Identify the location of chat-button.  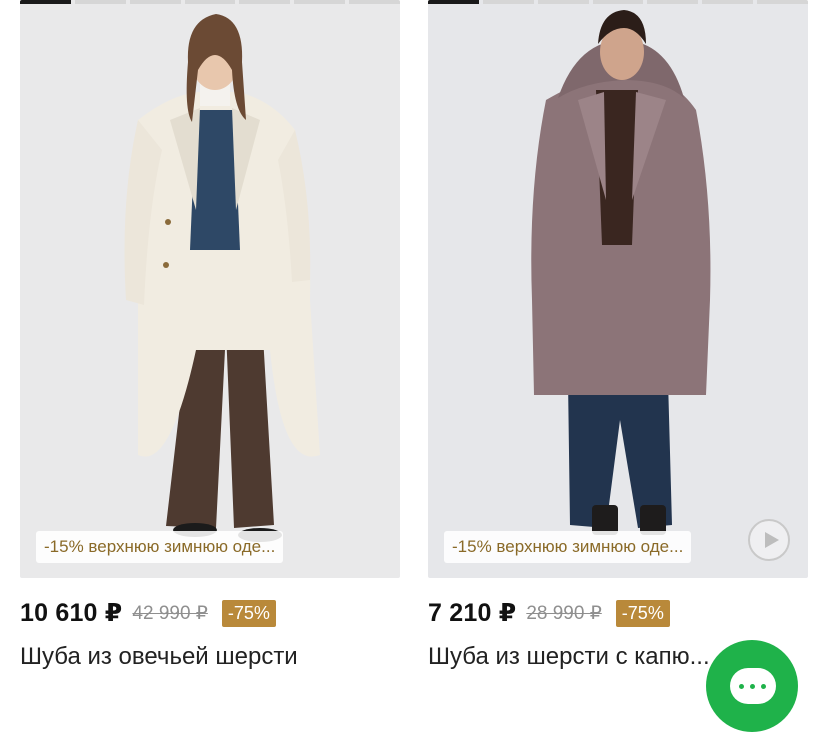
(752, 686).